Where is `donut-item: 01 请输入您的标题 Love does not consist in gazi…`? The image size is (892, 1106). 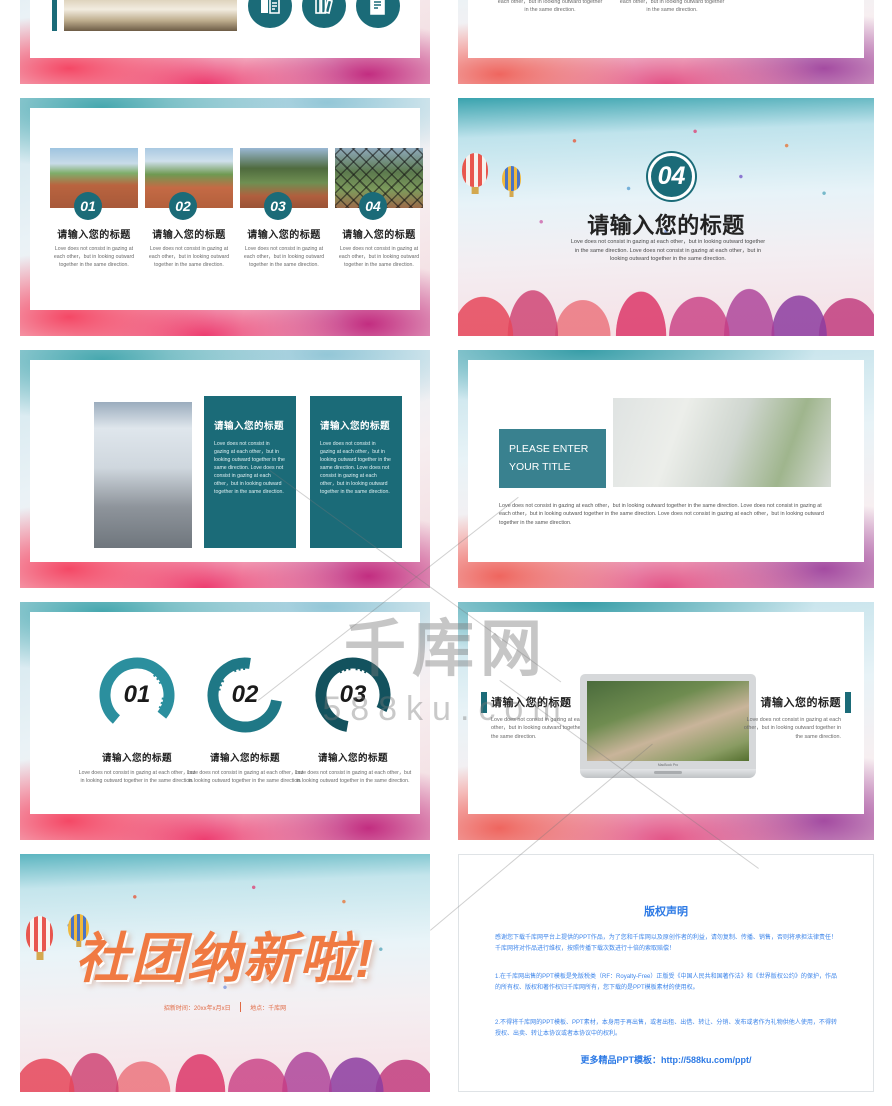
donut-item: 01 请输入您的标题 Love does not consist in gazi… is located at coordinates (137, 719).